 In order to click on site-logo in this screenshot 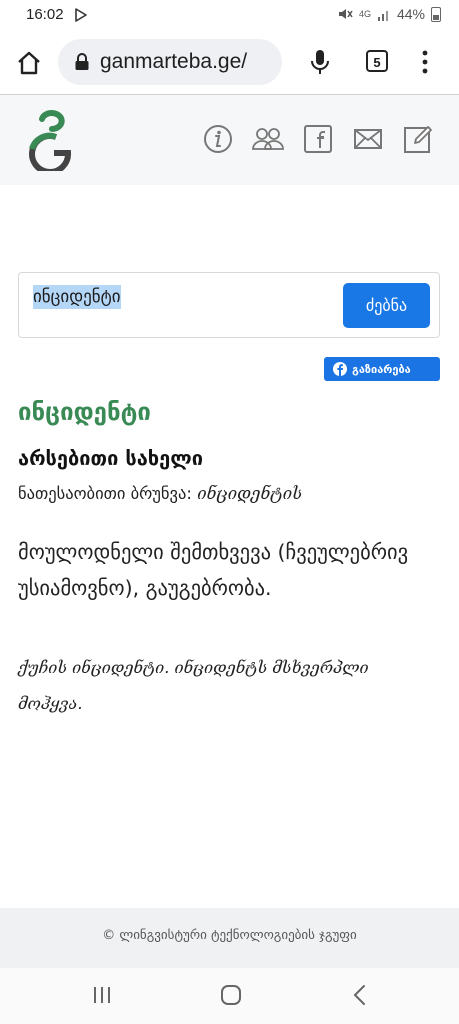, I will do `click(50, 140)`.